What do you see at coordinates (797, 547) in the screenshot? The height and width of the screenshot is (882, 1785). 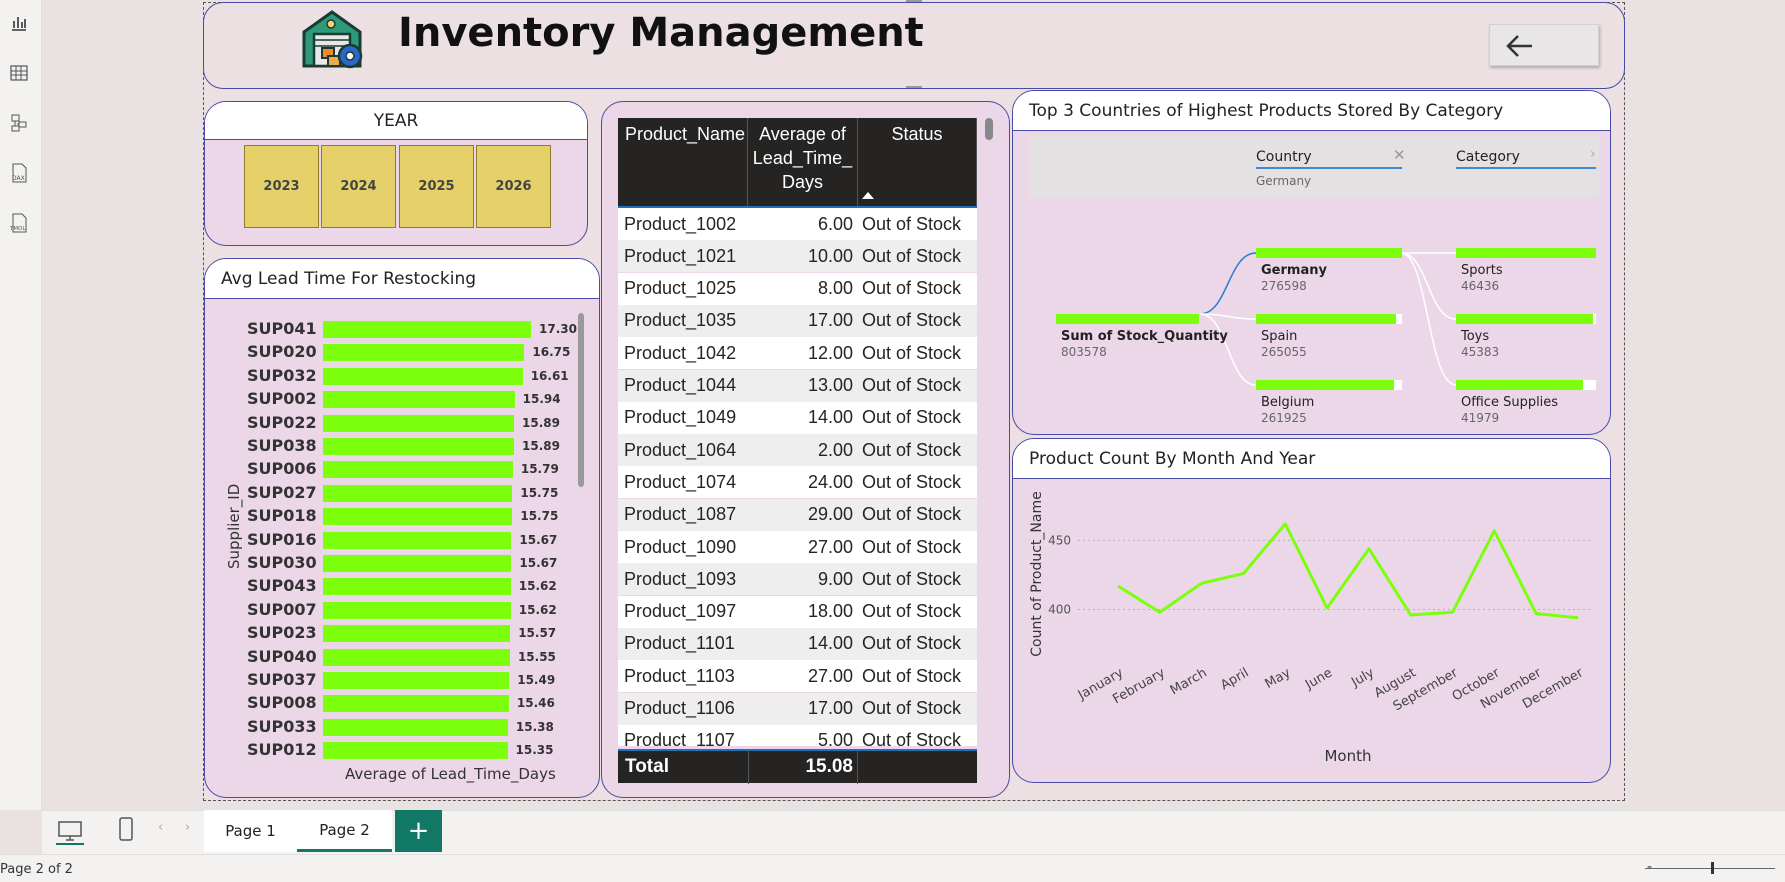 I see `table-row: Product_1090 27.00 Out of Stock` at bounding box center [797, 547].